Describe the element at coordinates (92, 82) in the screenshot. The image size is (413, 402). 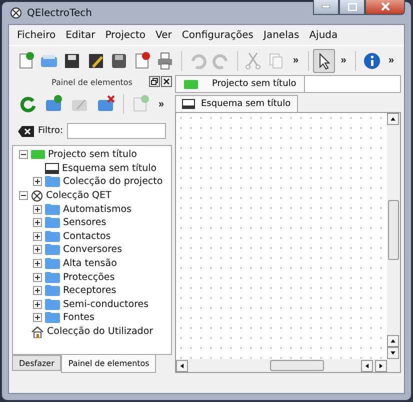
I see `panel-title: Painel de elementos` at that location.